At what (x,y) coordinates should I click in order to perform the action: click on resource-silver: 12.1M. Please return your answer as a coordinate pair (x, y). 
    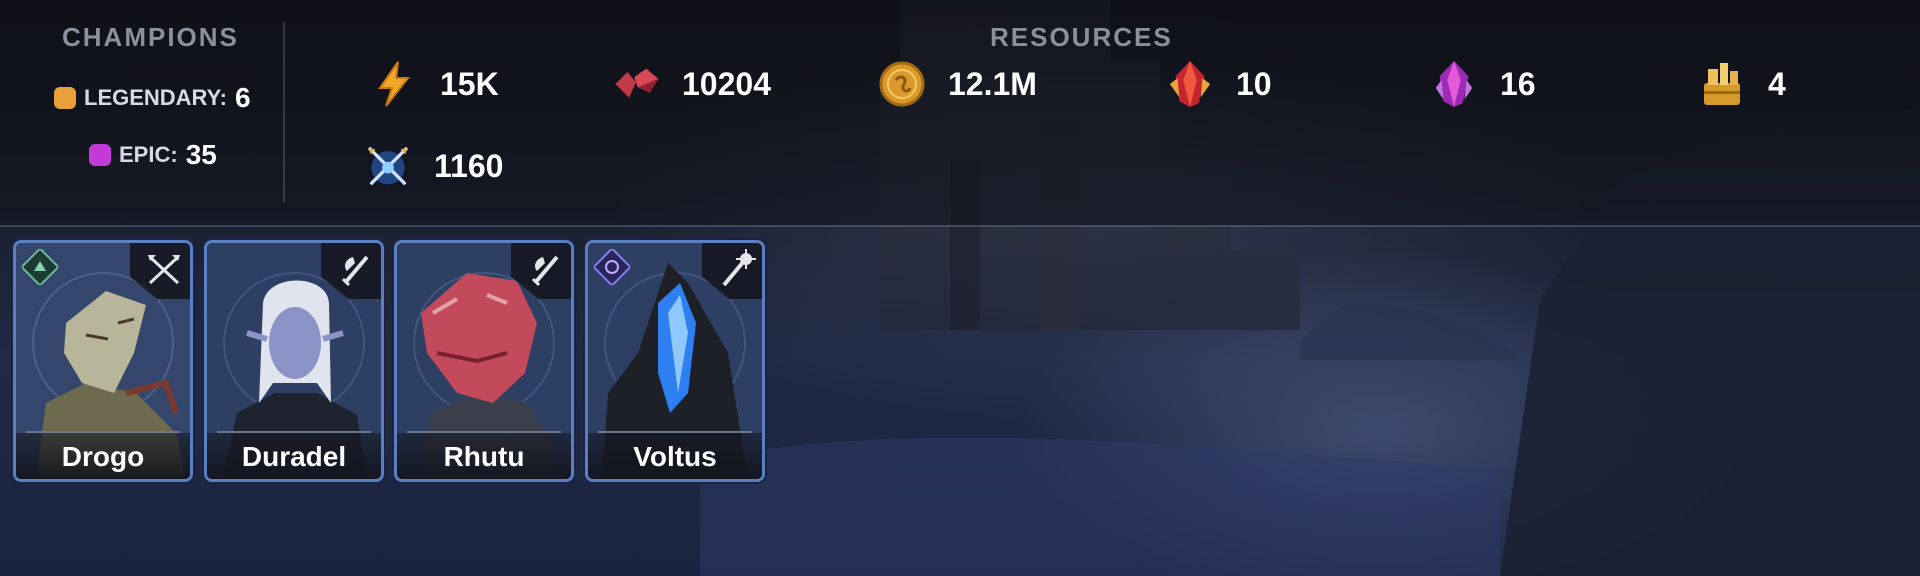
    Looking at the image, I should click on (957, 84).